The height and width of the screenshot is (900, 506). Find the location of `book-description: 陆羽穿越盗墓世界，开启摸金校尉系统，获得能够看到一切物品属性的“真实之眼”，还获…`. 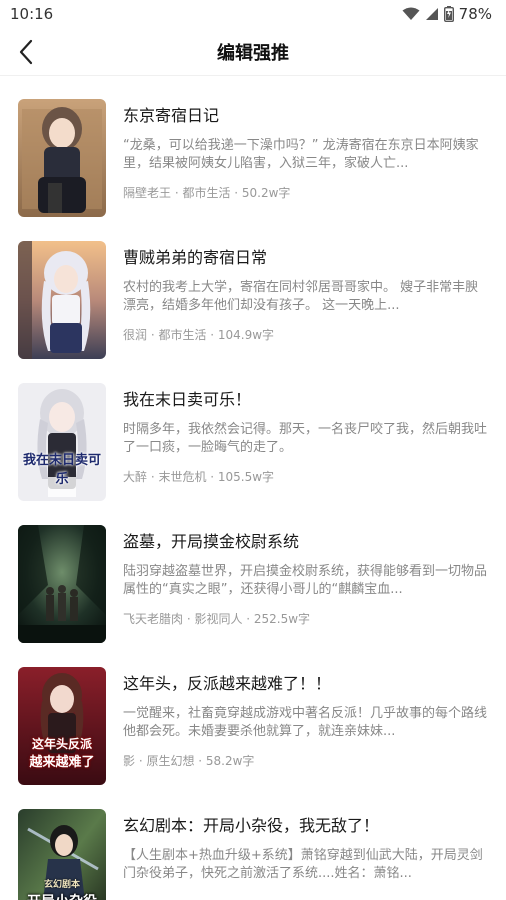

book-description: 陆羽穿越盗墓世界，开启摸金校尉系统，获得能够看到一切物品属性的“真实之眼”，还获… is located at coordinates (305, 580).